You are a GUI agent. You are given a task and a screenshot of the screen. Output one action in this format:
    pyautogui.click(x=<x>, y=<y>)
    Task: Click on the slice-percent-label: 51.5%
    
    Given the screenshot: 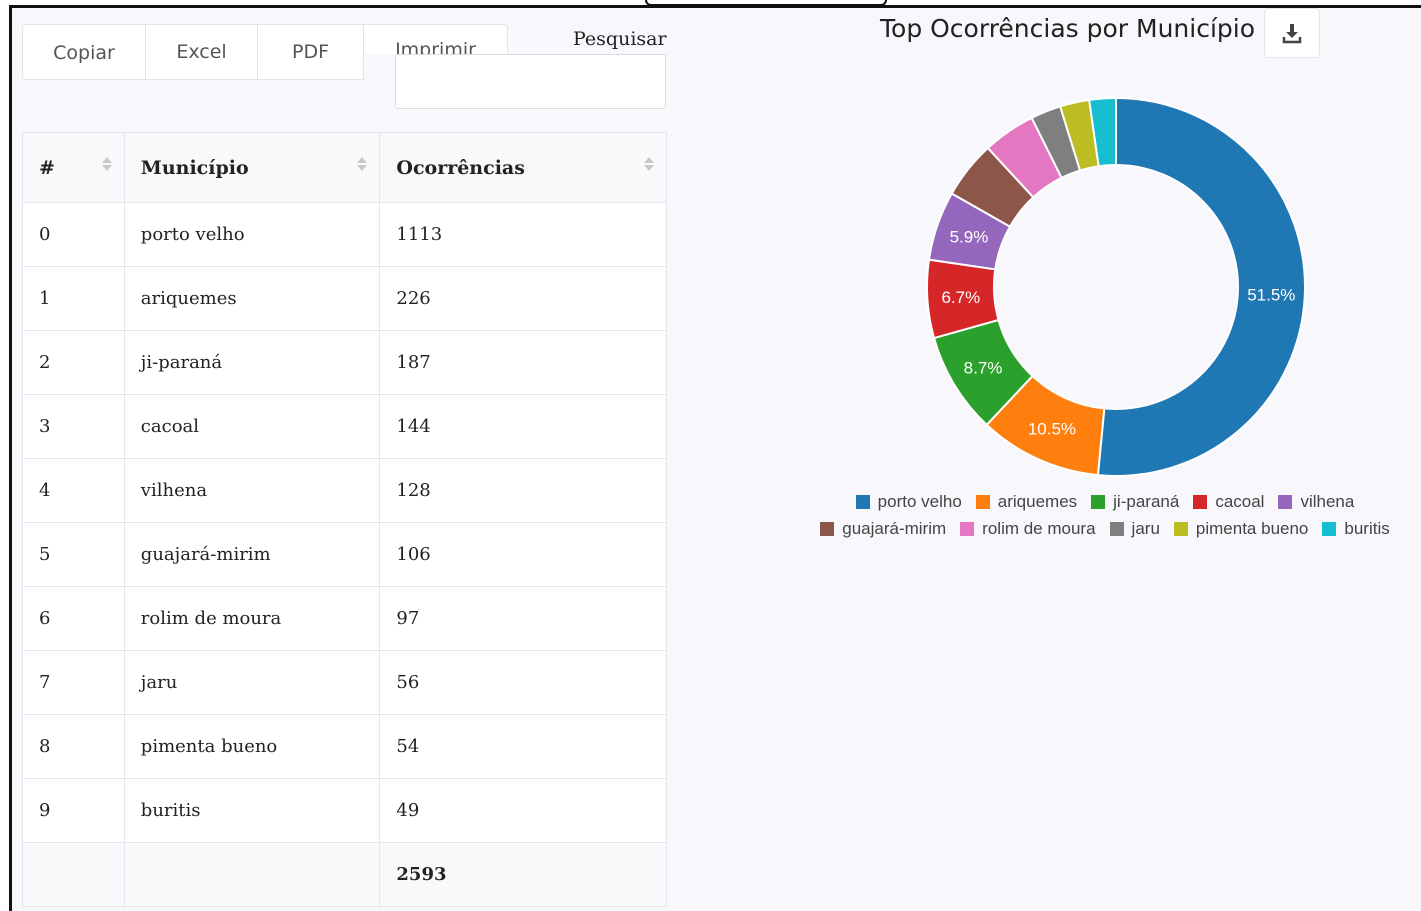 What is the action you would take?
    pyautogui.click(x=1271, y=294)
    